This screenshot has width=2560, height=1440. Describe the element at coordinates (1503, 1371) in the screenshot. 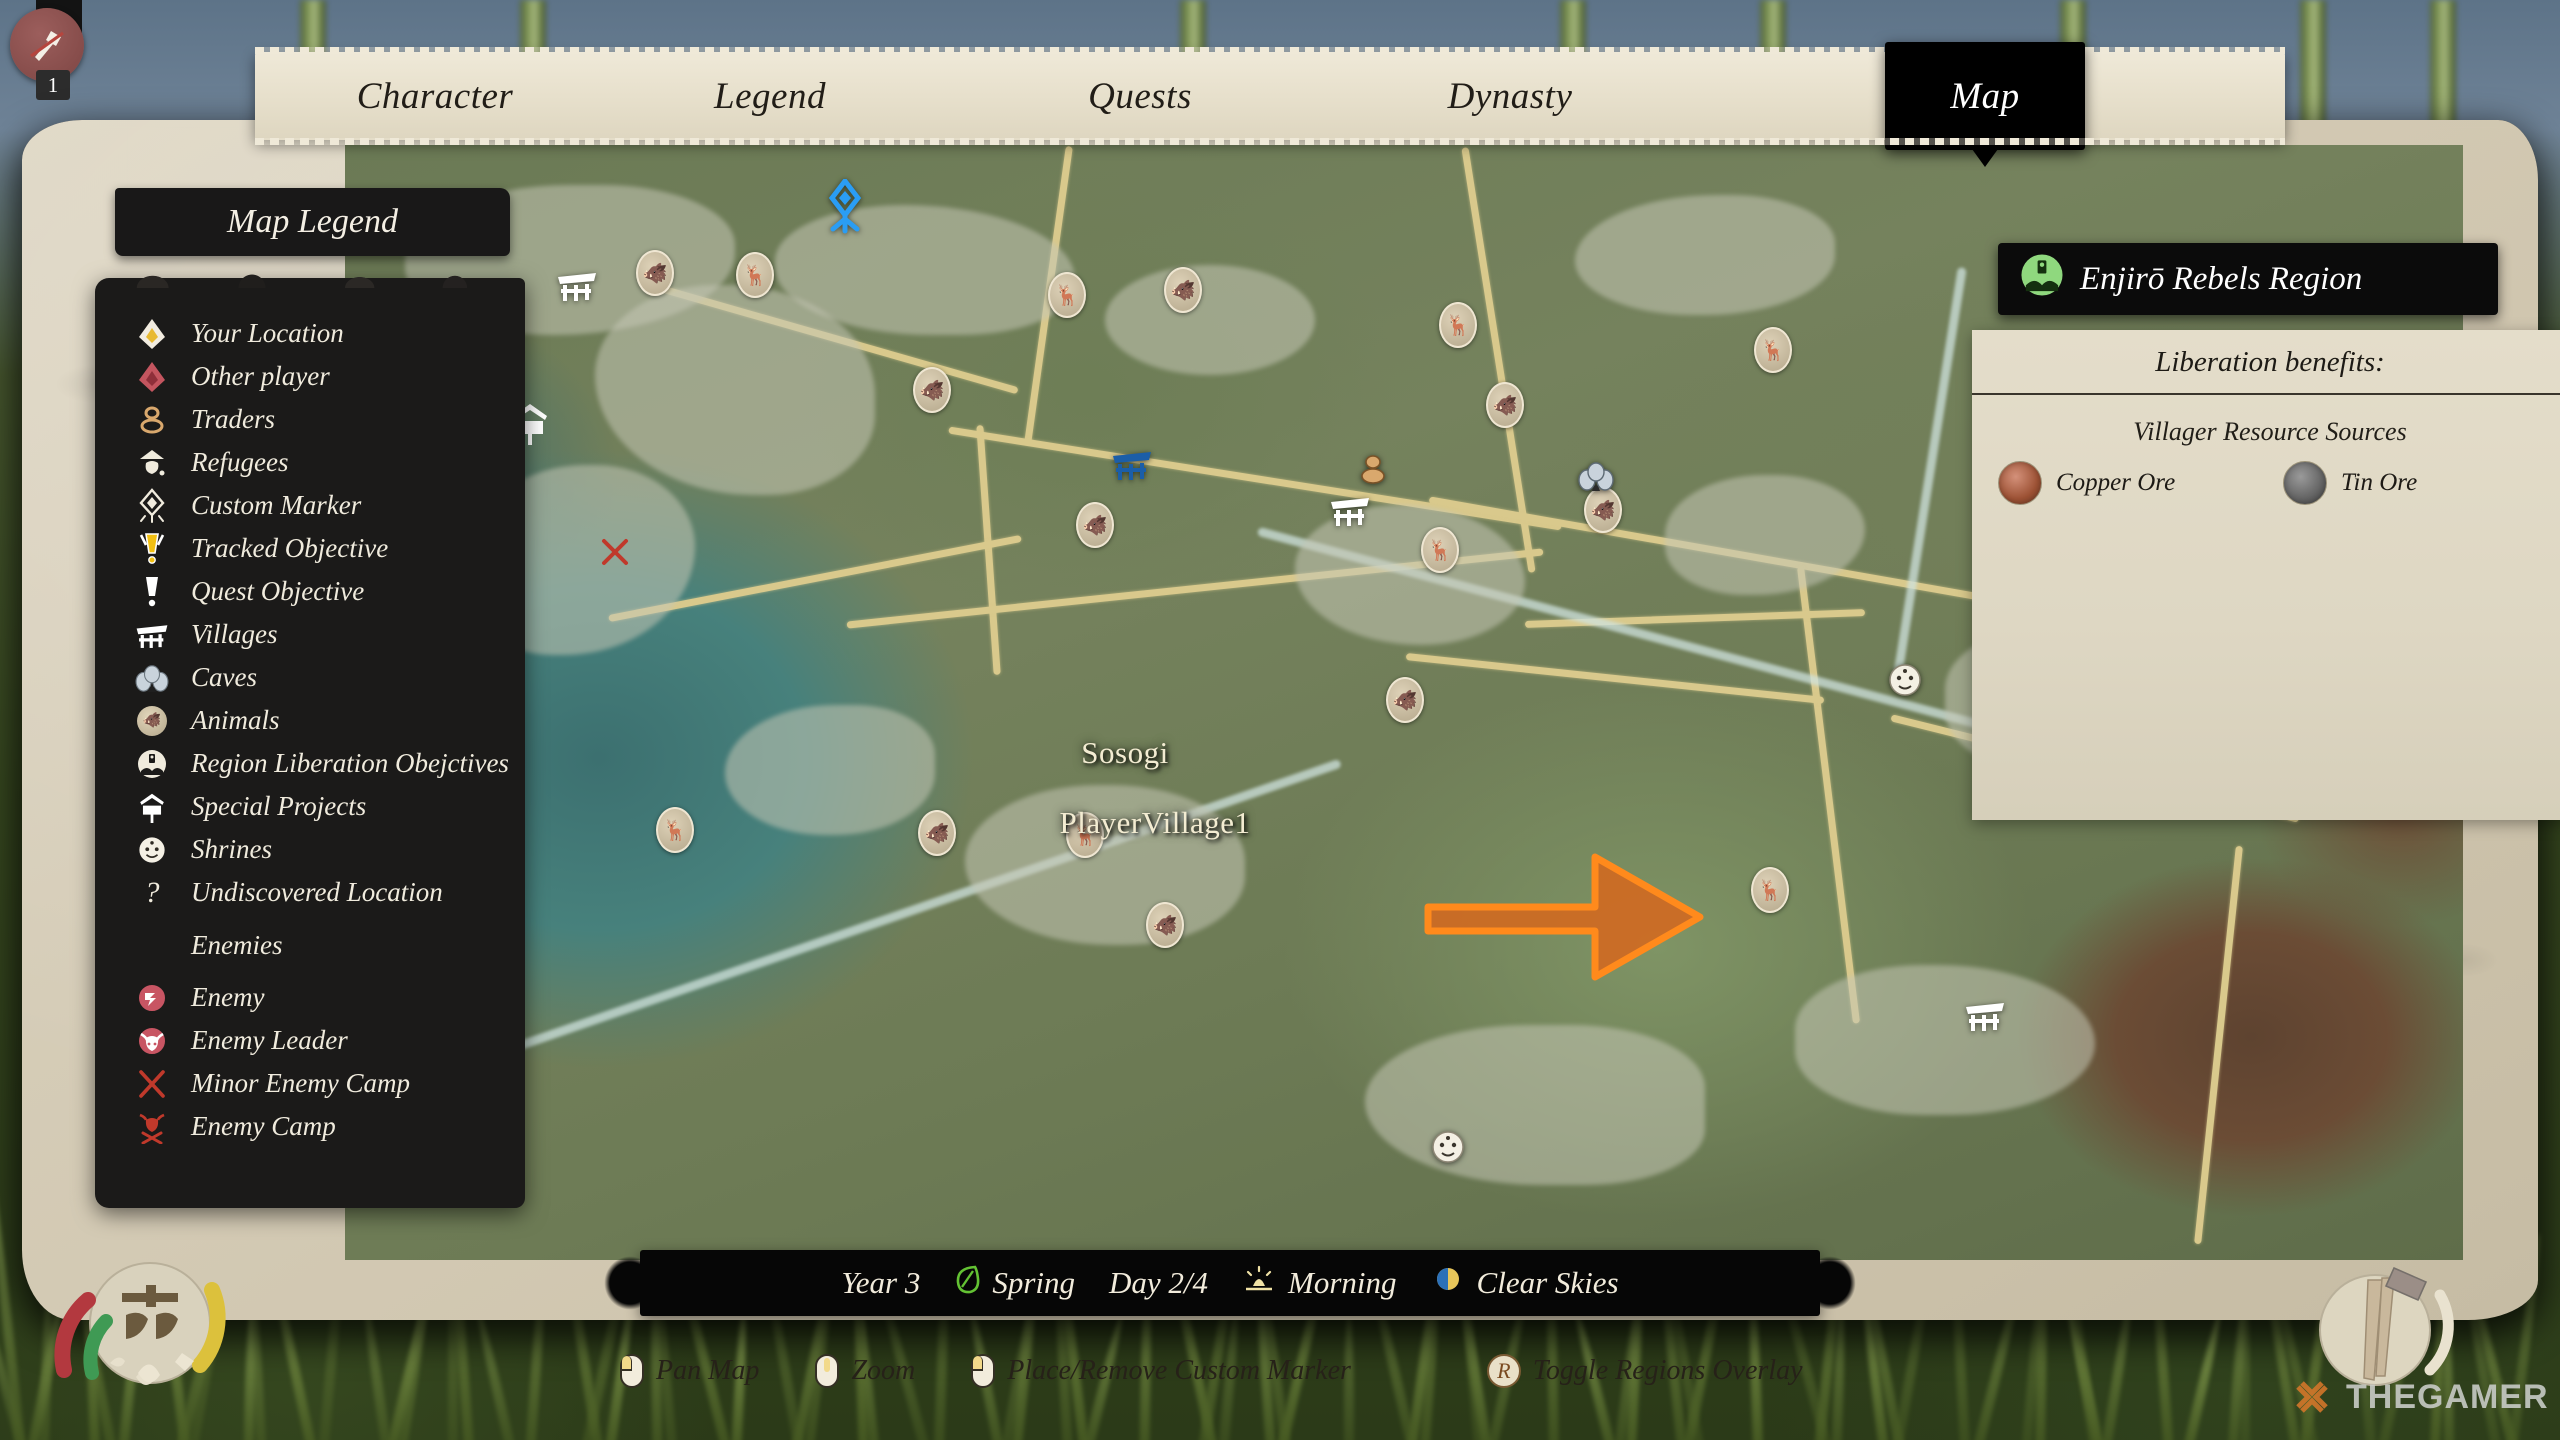

I see `key-r-icon: R` at that location.